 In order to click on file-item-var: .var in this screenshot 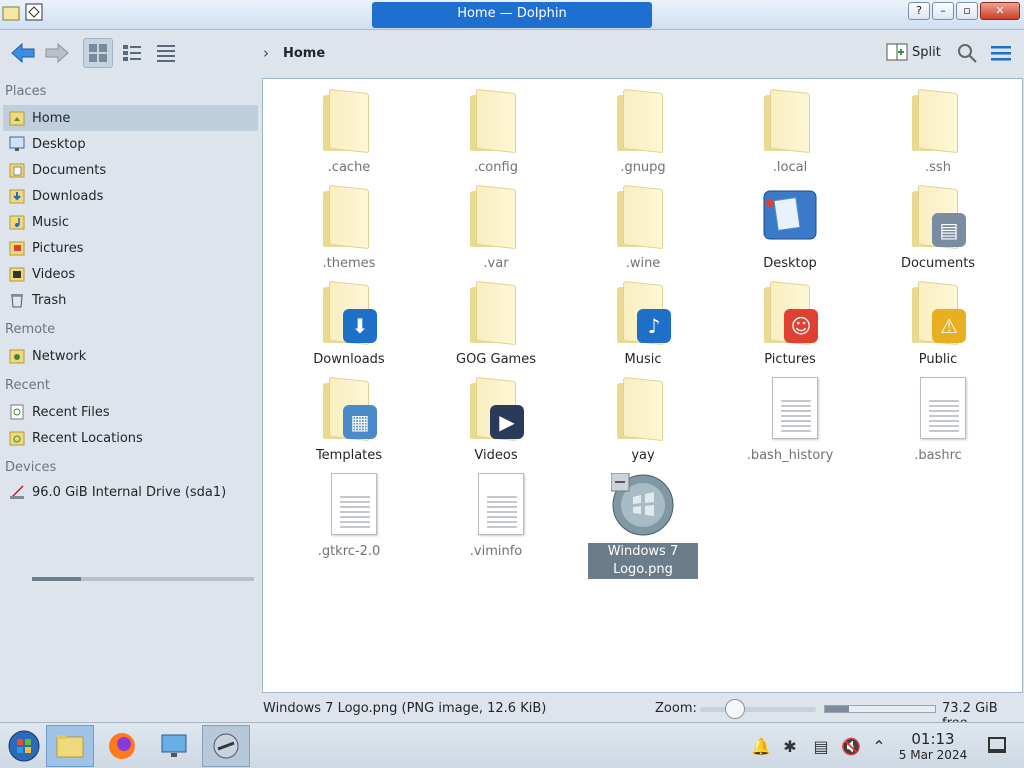, I will do `click(496, 228)`.